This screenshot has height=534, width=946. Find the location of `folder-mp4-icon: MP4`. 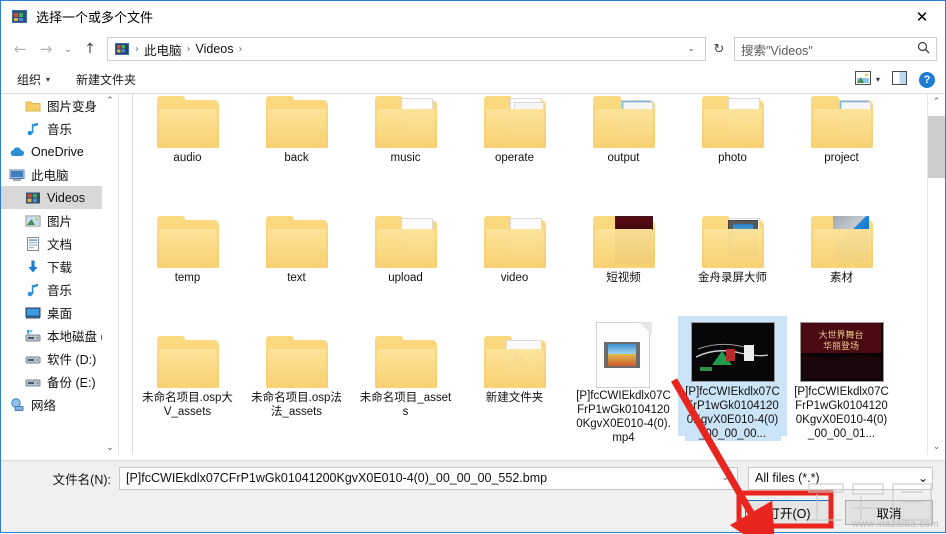

folder-mp4-icon: MP4 is located at coordinates (515, 355).